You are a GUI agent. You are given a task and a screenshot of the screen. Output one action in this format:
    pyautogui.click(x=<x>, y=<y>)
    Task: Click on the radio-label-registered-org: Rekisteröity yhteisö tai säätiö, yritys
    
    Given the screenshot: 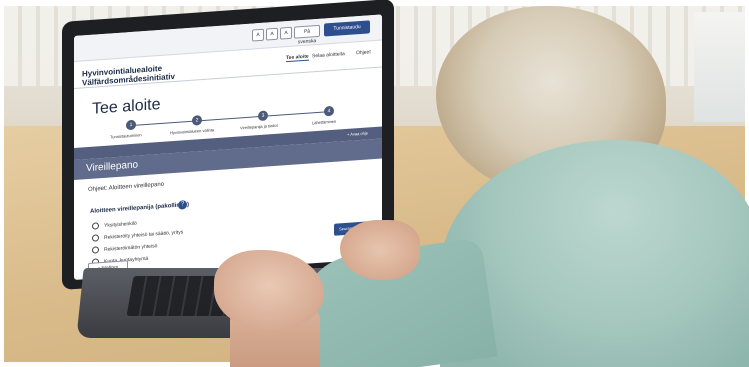 What is the action you would take?
    pyautogui.click(x=144, y=235)
    